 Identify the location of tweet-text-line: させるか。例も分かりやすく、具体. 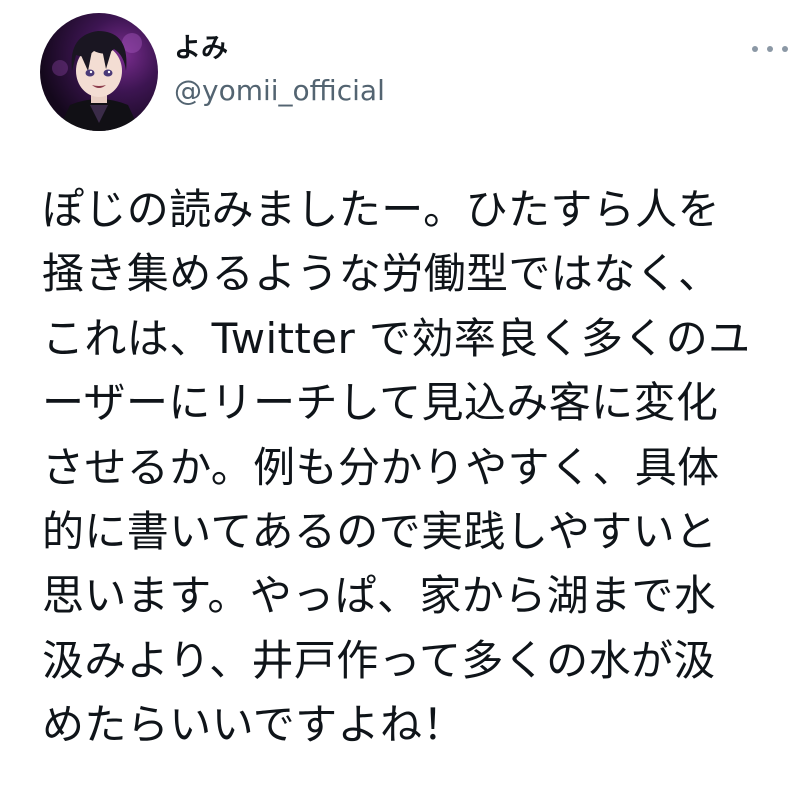
(381, 467).